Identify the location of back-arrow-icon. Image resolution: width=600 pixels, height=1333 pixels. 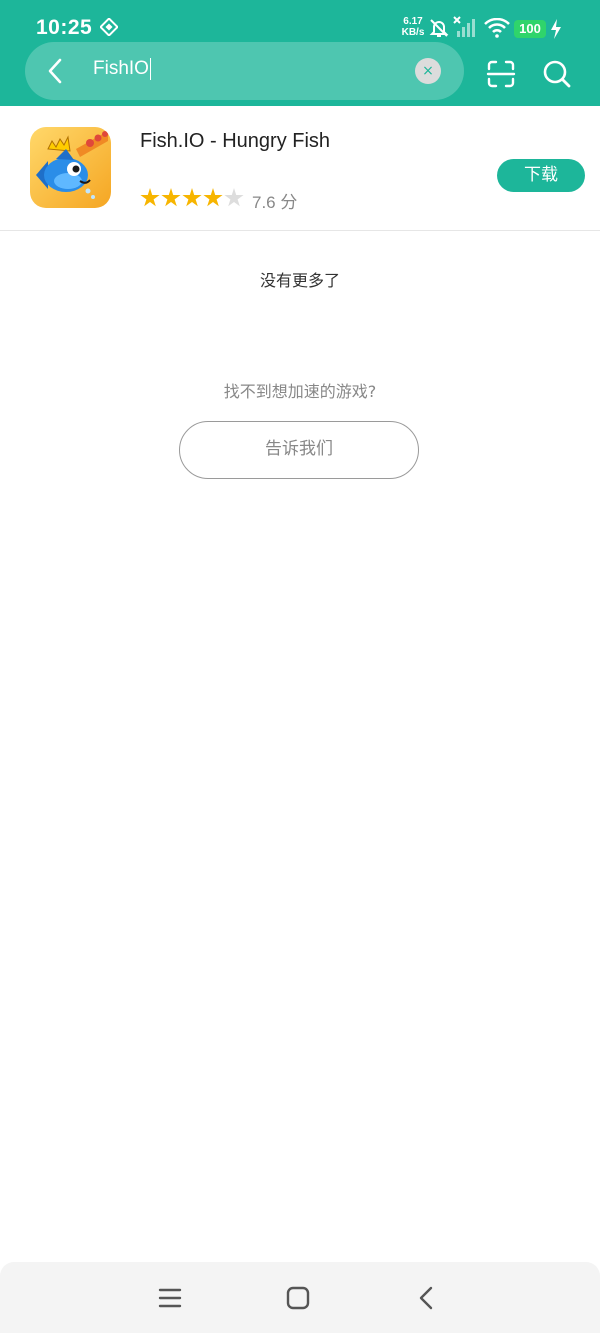
(56, 71).